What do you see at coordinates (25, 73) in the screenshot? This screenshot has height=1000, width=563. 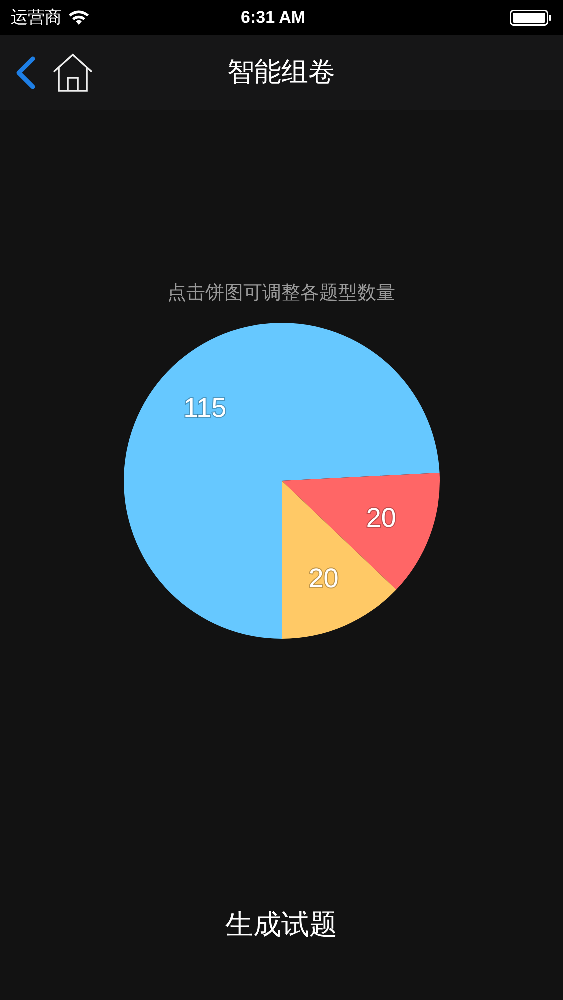 I see `back-icon` at bounding box center [25, 73].